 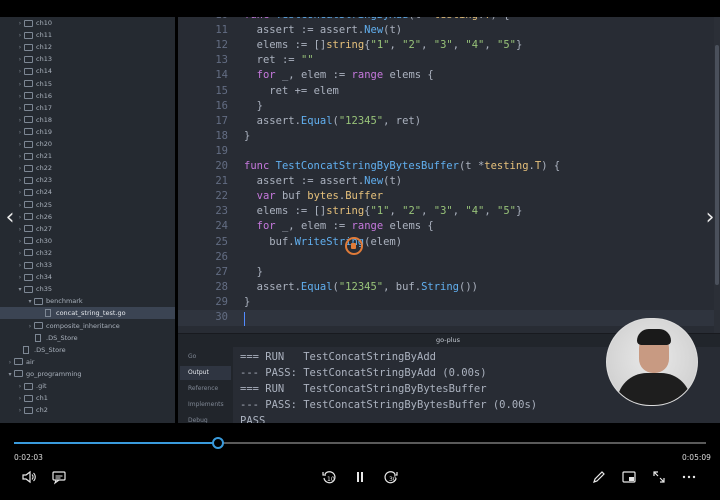 What do you see at coordinates (363, 389) in the screenshot?
I see `output-line: === RUN TestConcatStringByBytesBuffer` at bounding box center [363, 389].